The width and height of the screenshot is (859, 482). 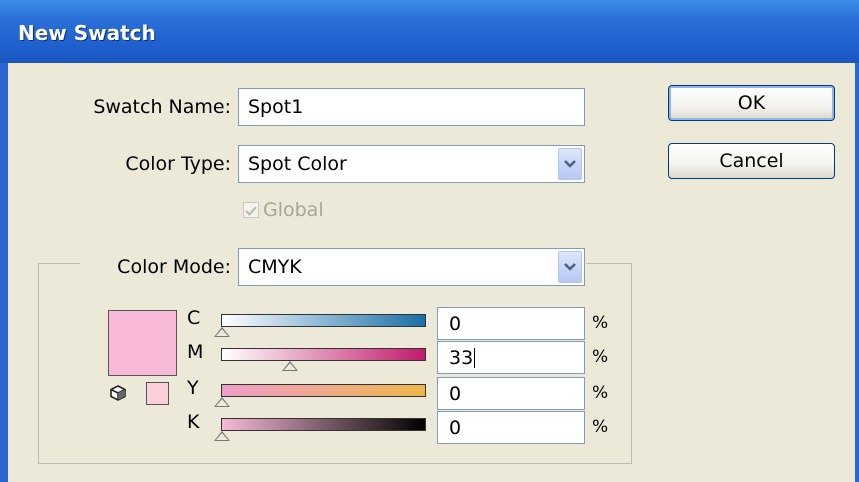 What do you see at coordinates (511, 357) in the screenshot?
I see `channel-m-input: 33` at bounding box center [511, 357].